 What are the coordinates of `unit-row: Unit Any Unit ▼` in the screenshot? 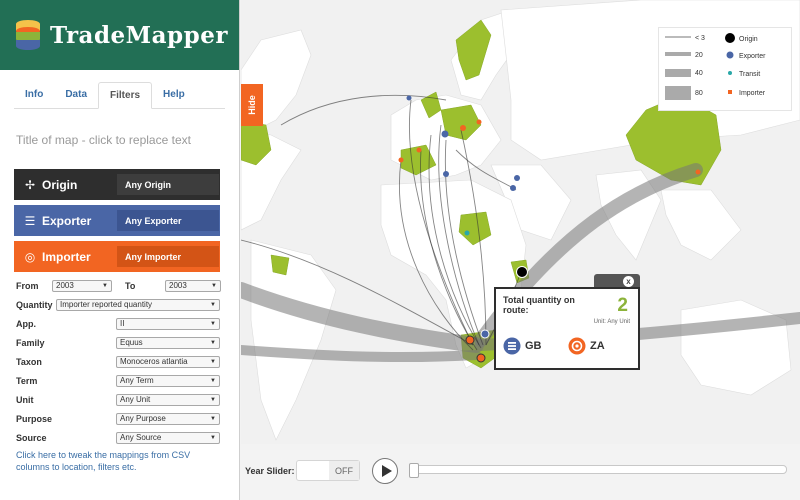 It's located at (119, 399).